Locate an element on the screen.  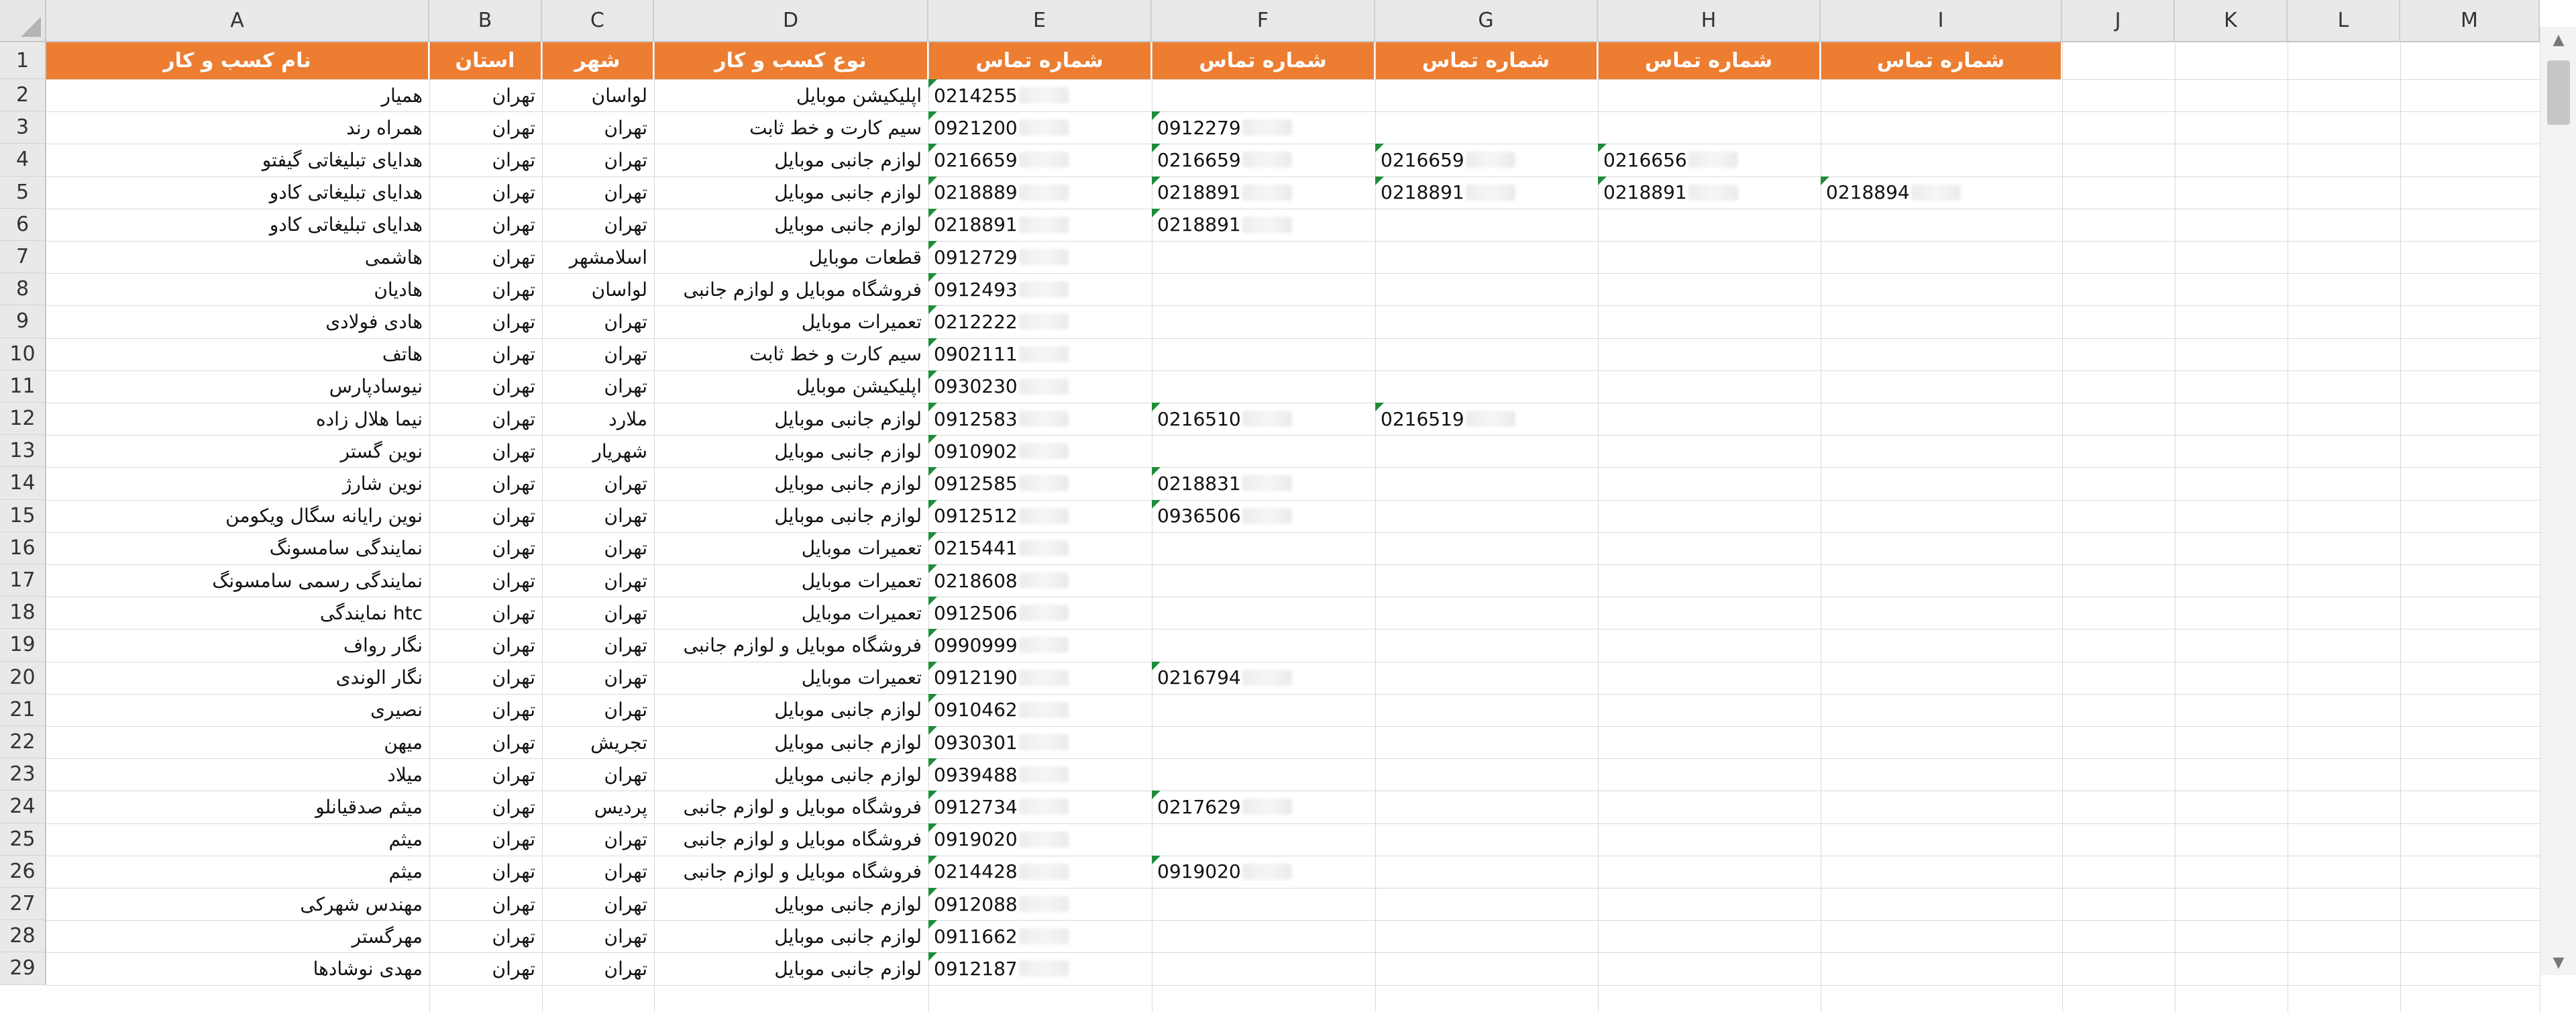
cell-phone: 0912512 is located at coordinates (1040, 516).